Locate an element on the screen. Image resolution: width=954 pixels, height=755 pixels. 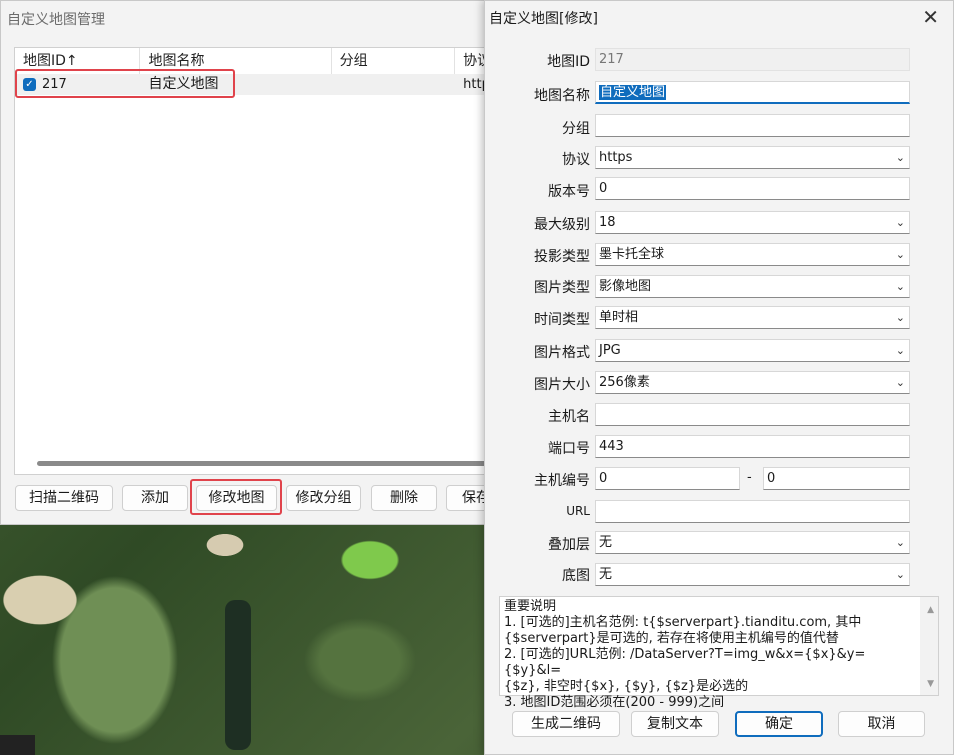
max-level-select: 18 ⌄ is located at coordinates (752, 222).